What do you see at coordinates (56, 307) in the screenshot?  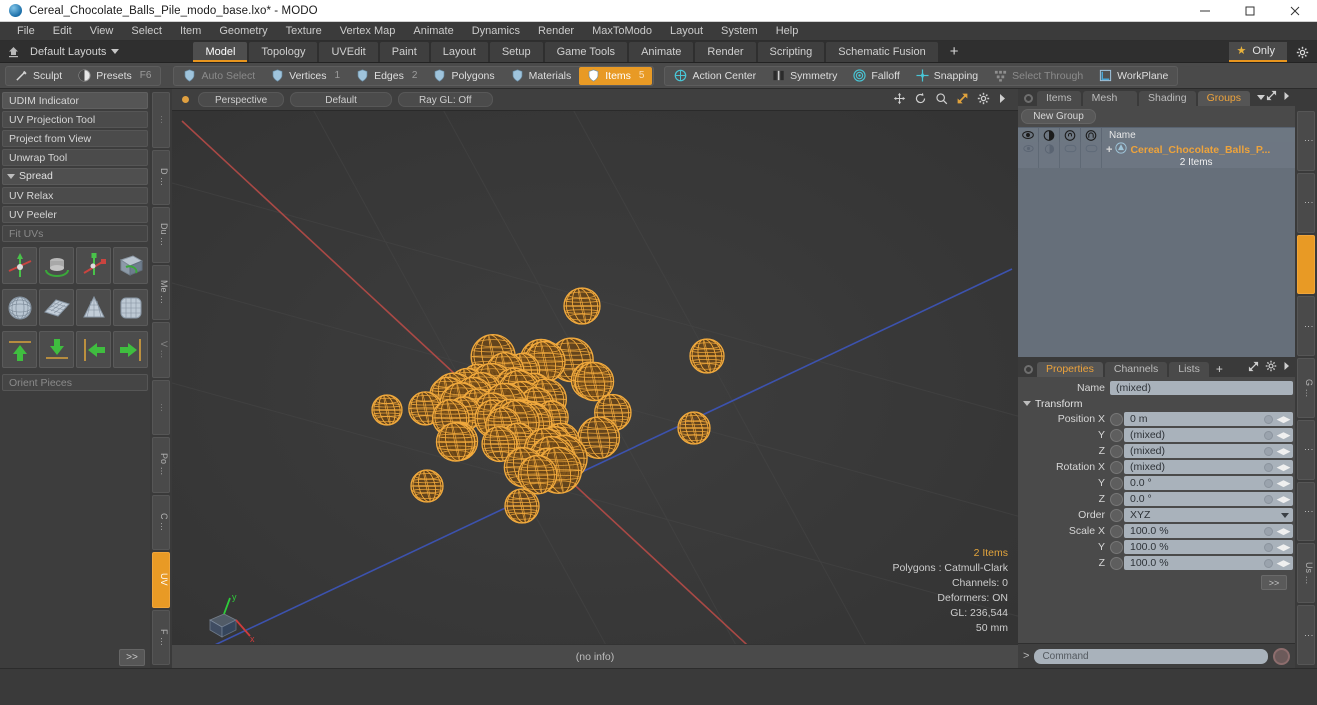 I see `uv-plane-icon` at bounding box center [56, 307].